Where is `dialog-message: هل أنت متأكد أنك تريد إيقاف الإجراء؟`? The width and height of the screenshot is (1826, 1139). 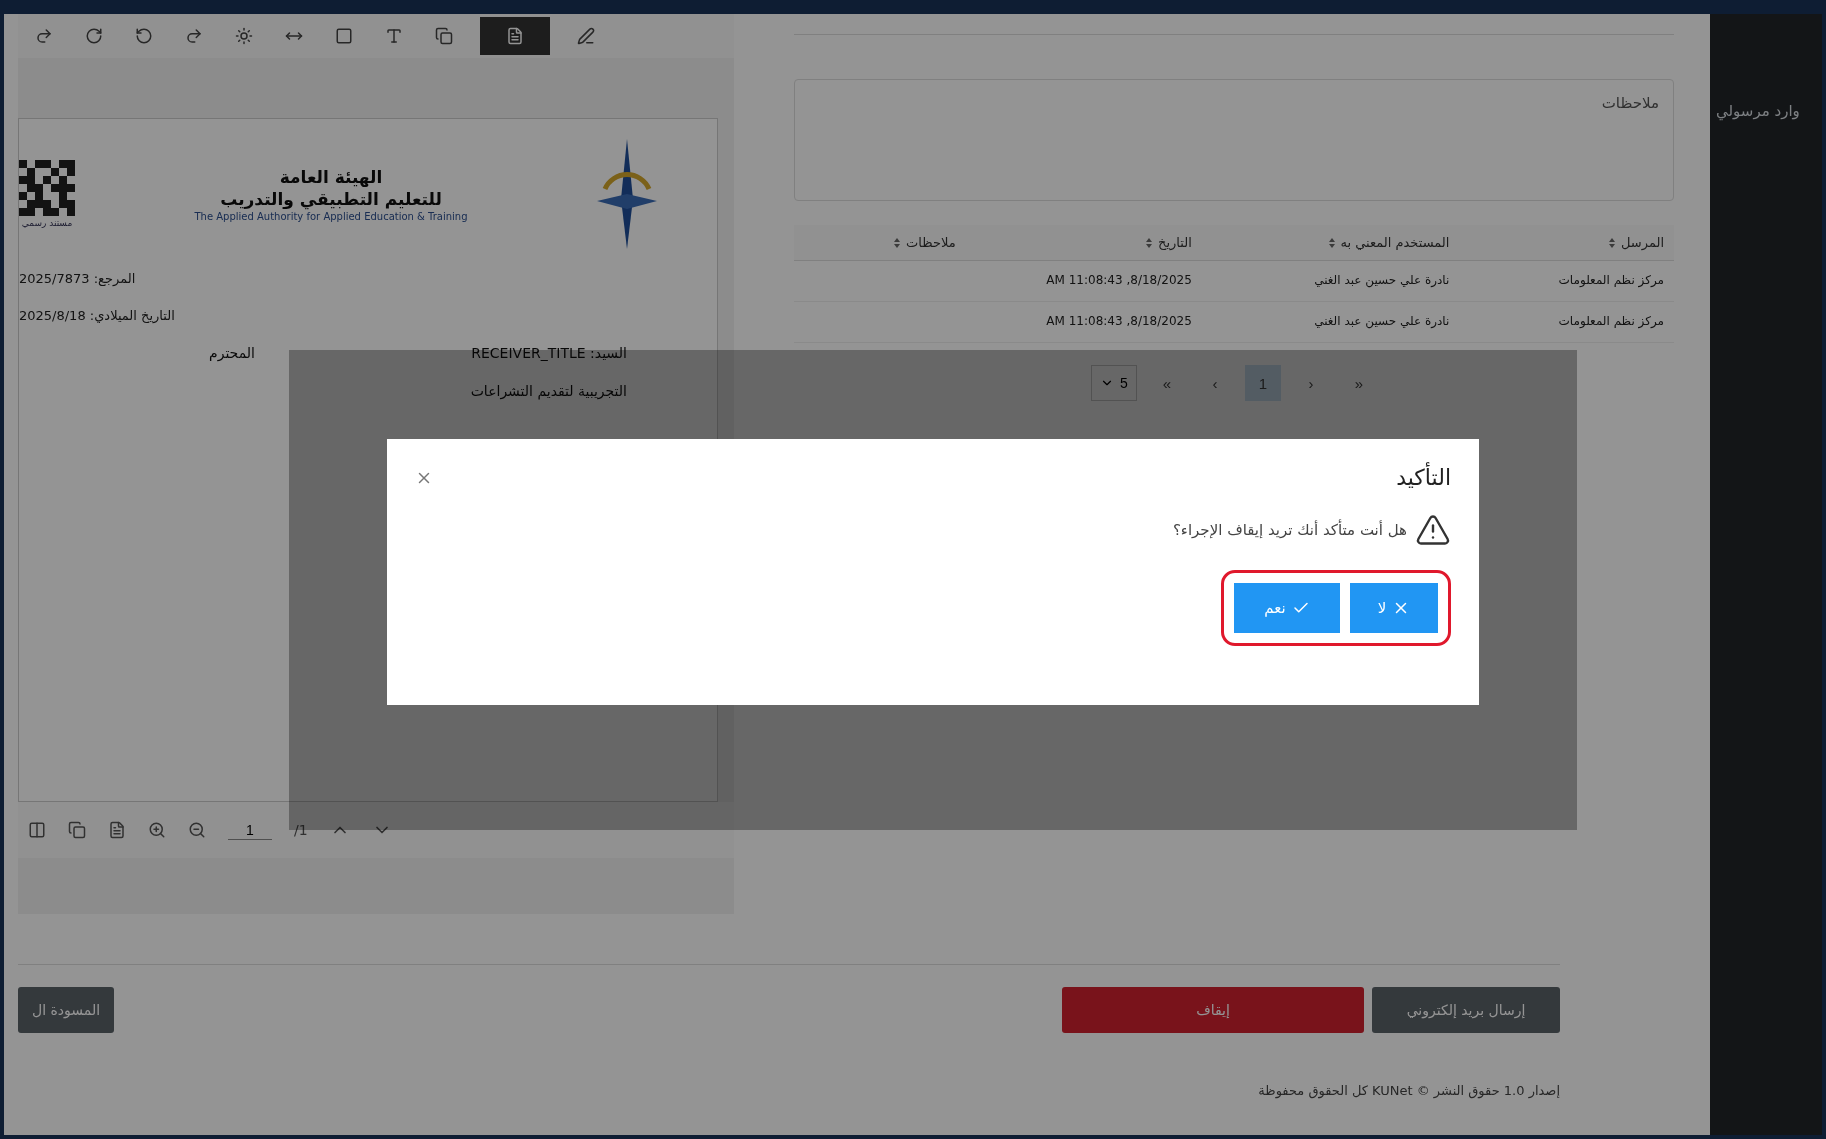
dialog-message: هل أنت متأكد أنك تريد إيقاف الإجراء؟ is located at coordinates (1289, 530).